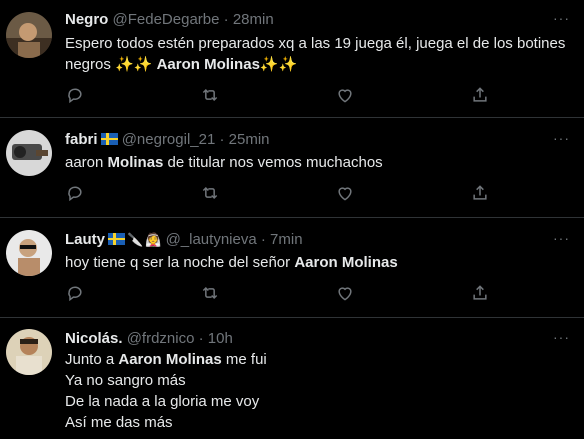 The width and height of the screenshot is (584, 439). Describe the element at coordinates (253, 19) in the screenshot. I see `timestamp: 28min` at that location.